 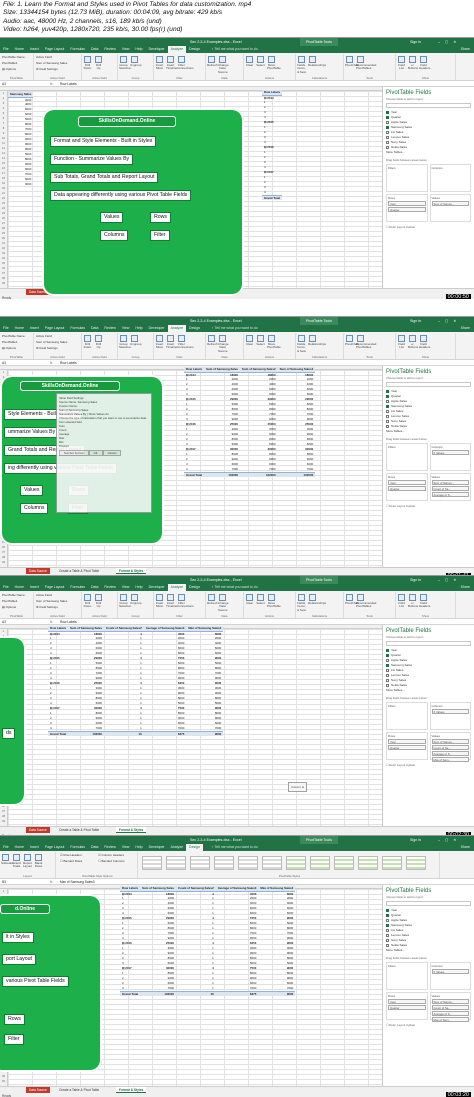 What do you see at coordinates (450, 452) in the screenshot?
I see `column-chip: Σ Values` at bounding box center [450, 452].